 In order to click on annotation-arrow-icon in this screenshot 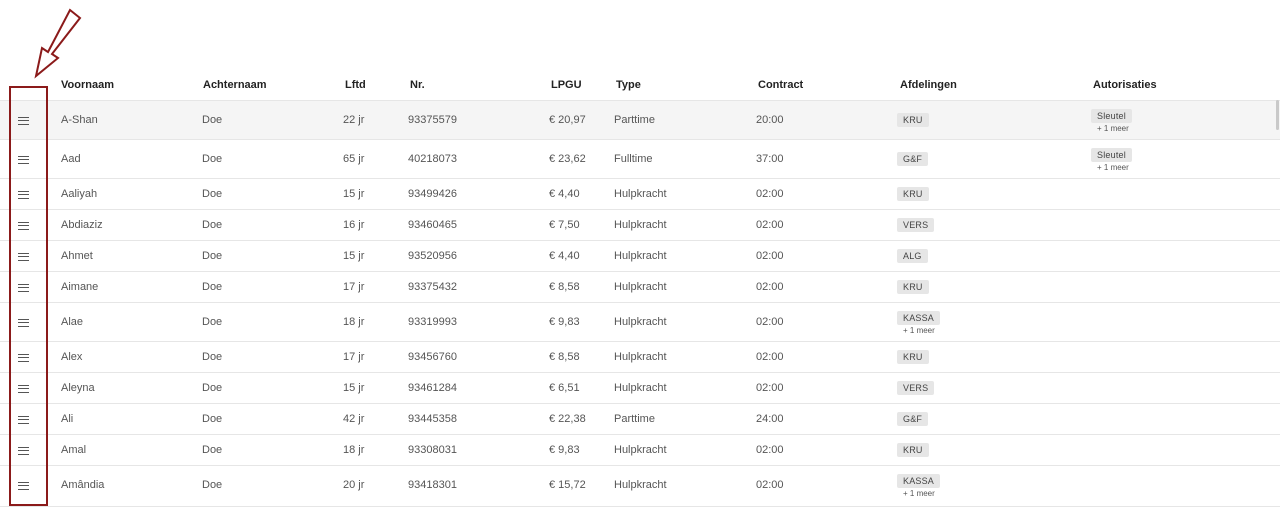, I will do `click(58, 43)`.